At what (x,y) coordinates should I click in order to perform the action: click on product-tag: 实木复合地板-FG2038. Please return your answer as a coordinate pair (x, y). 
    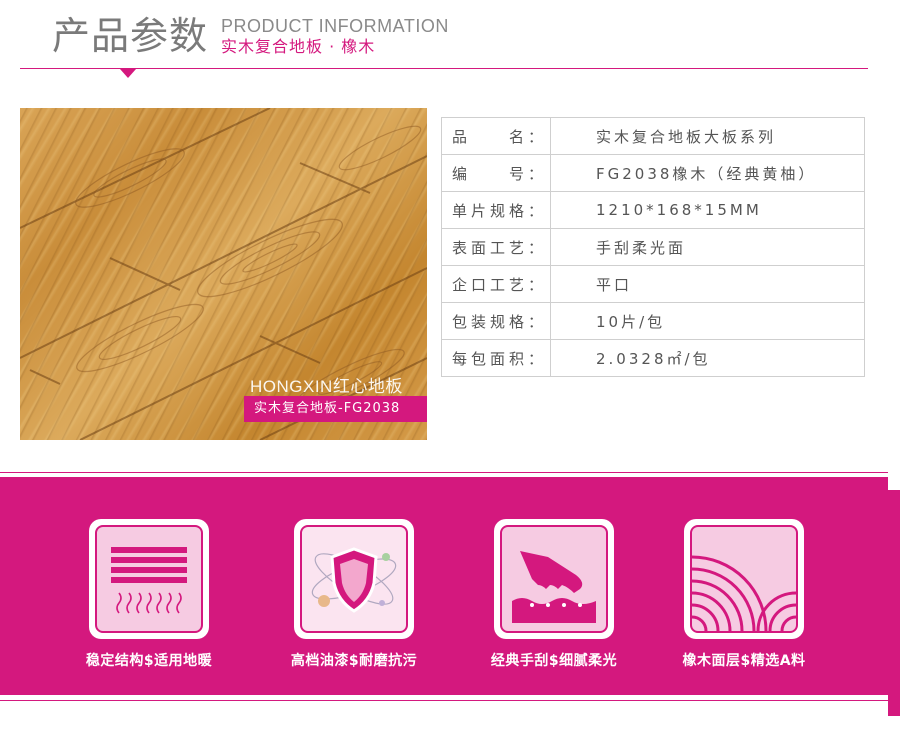
    Looking at the image, I should click on (335, 409).